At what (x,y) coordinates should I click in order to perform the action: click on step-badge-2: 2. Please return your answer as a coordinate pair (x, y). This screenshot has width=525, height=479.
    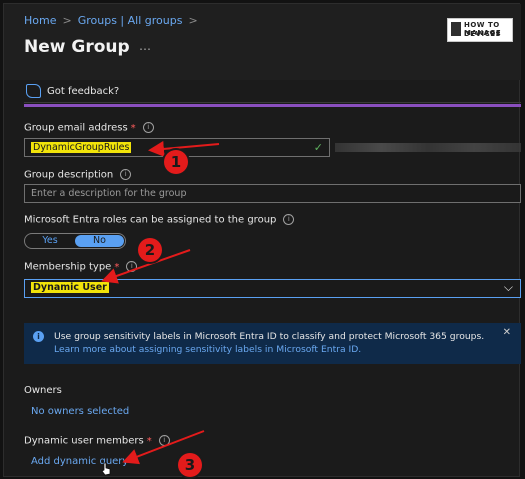
    Looking at the image, I should click on (150, 250).